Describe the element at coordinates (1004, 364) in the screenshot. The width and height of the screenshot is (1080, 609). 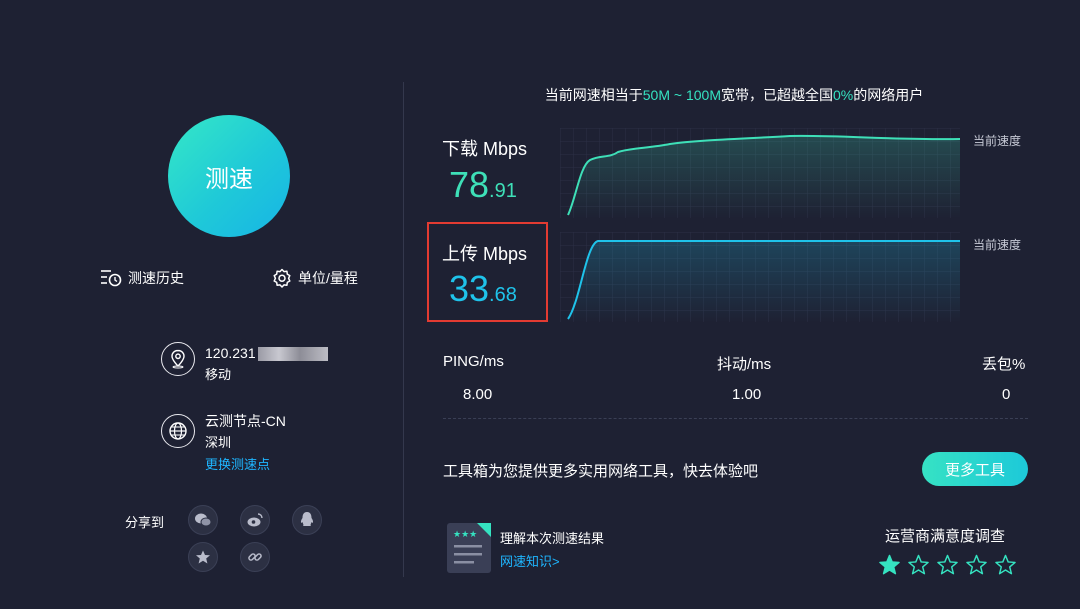
I see `packet-loss-label: 丢包%` at that location.